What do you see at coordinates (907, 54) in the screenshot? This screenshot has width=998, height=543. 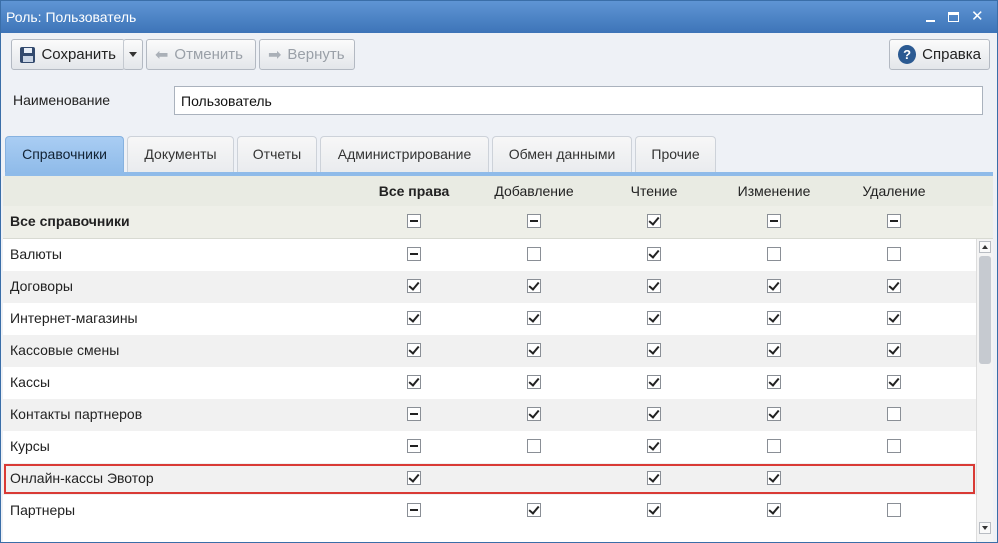 I see `question-icon: ?` at bounding box center [907, 54].